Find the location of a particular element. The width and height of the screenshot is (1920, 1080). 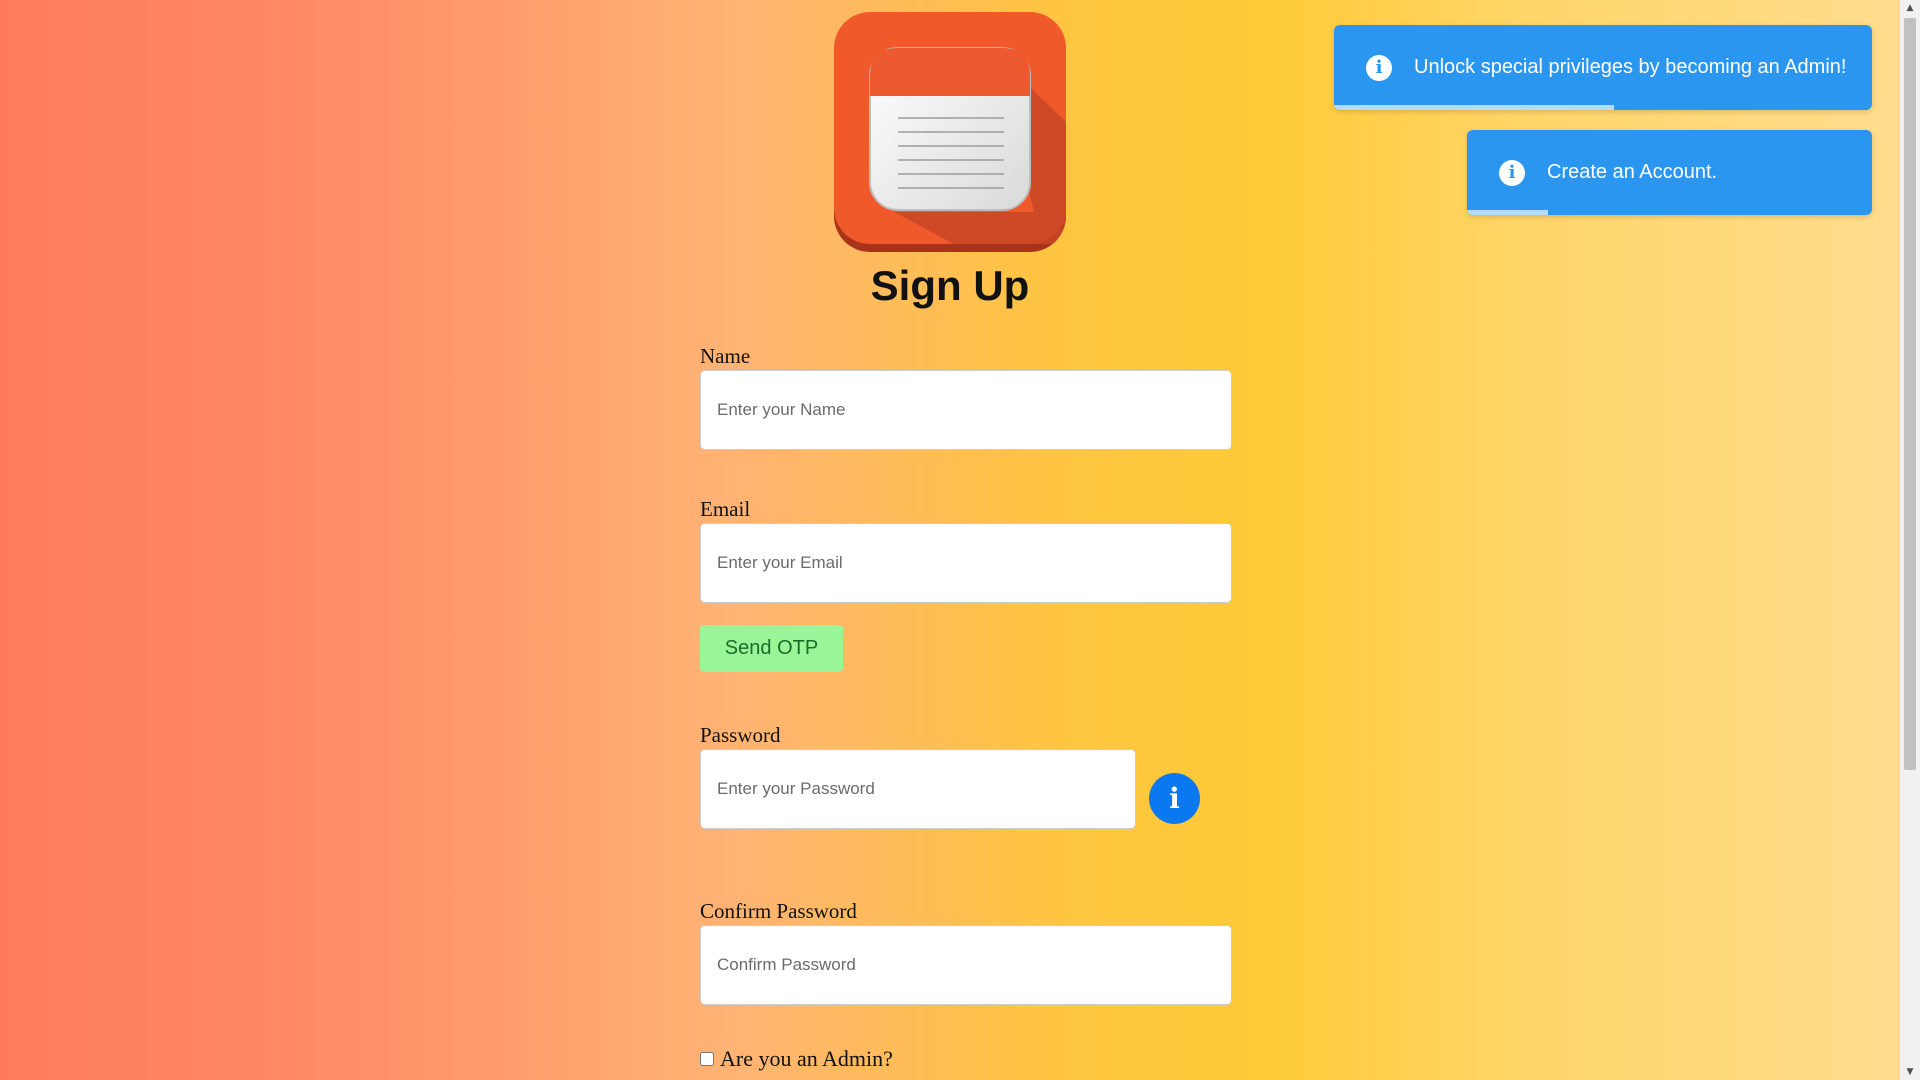

send-otp-button: Send OTP is located at coordinates (771, 648).